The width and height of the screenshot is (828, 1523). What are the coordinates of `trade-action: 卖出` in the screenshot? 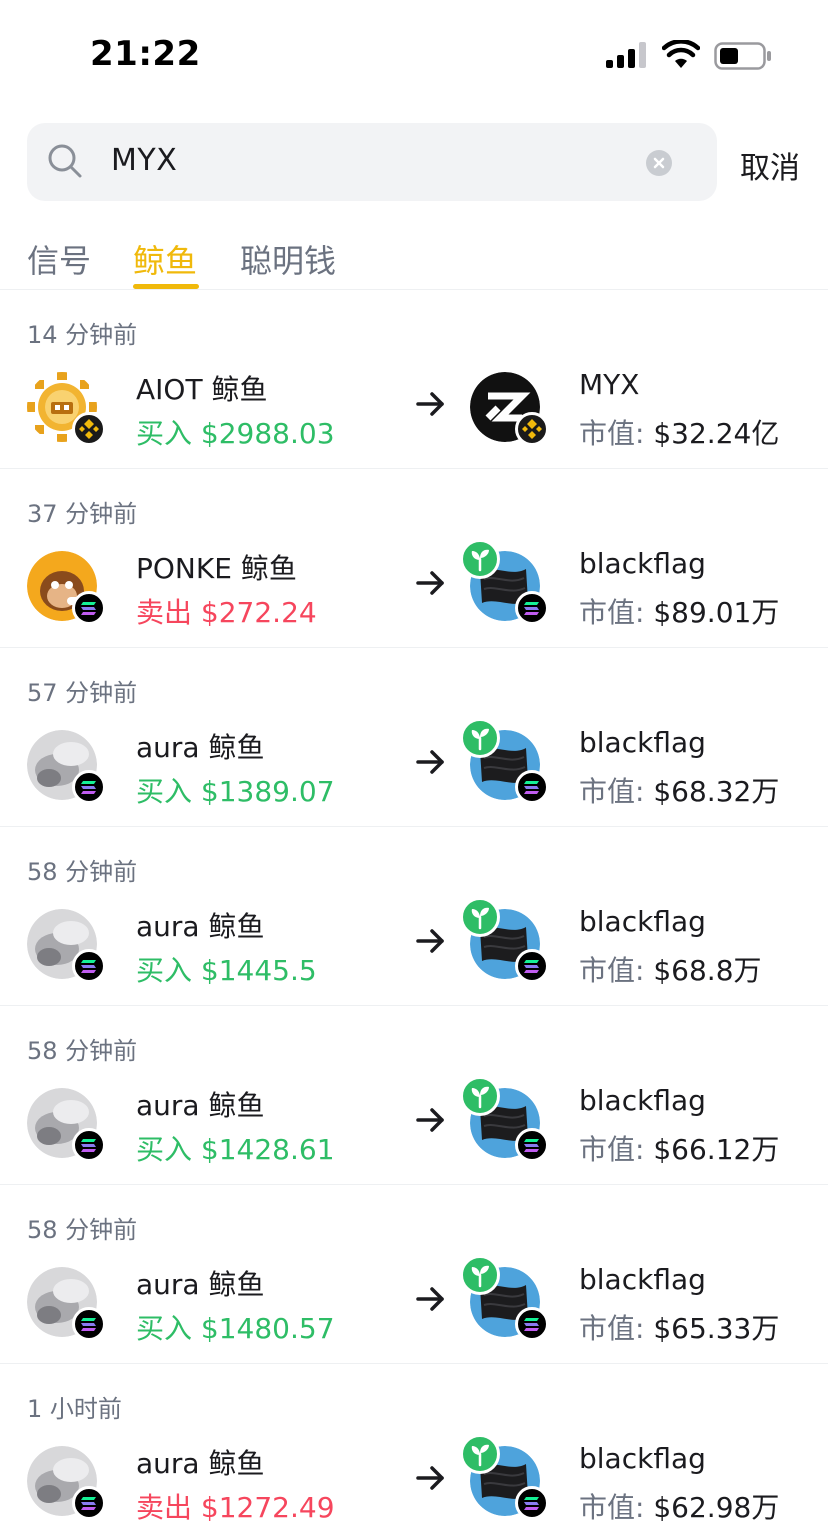 It's located at (164, 1507).